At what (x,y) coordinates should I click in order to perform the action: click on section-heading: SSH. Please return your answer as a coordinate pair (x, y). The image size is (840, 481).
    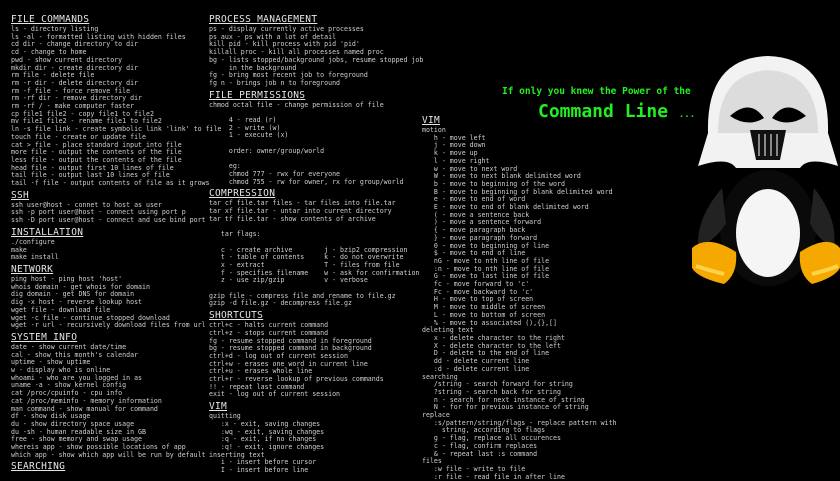
    Looking at the image, I should click on (20, 195).